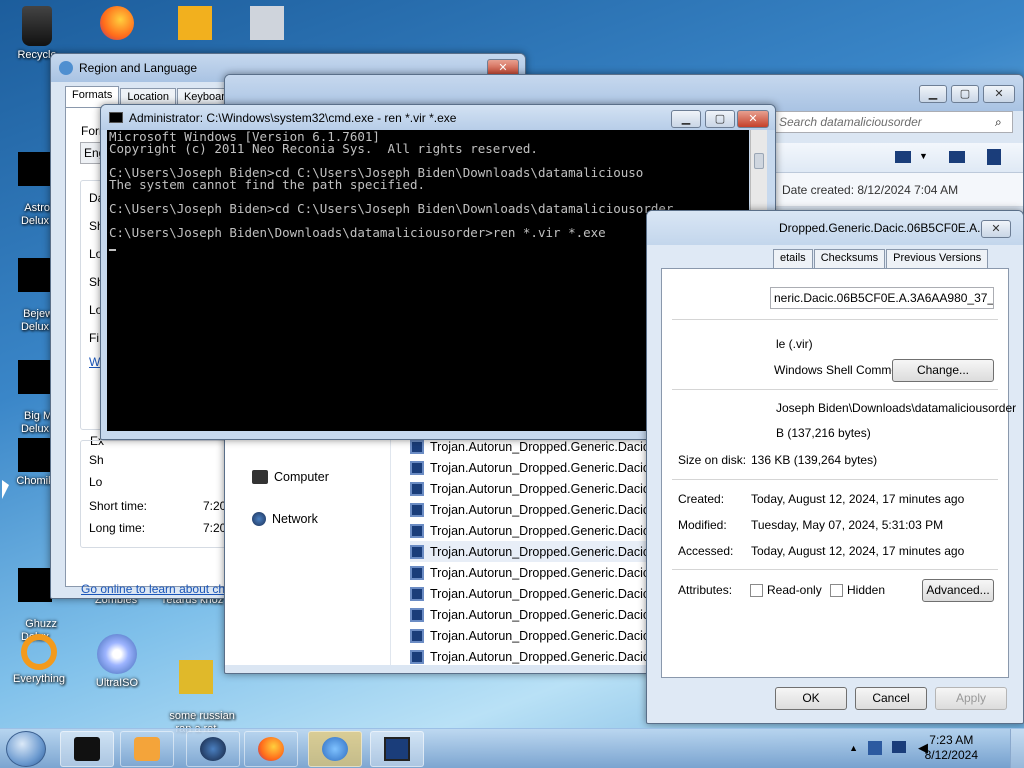 The width and height of the screenshot is (1024, 768). What do you see at coordinates (794, 344) in the screenshot?
I see `type-value: le (.vir)` at bounding box center [794, 344].